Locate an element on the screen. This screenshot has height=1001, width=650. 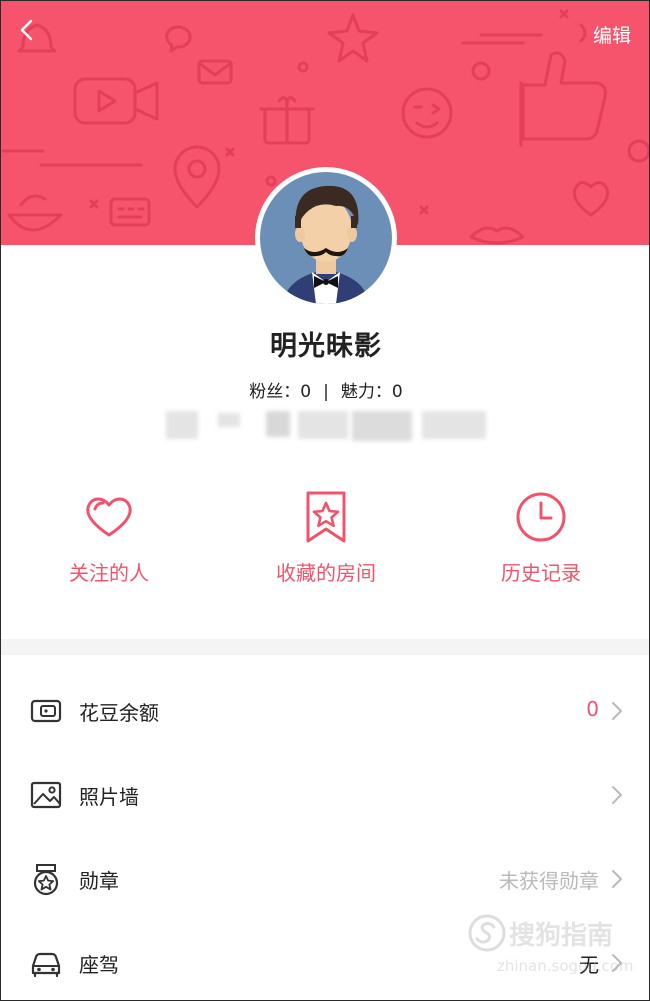
quick-action-favorites: 收藏的房间 is located at coordinates (326, 537).